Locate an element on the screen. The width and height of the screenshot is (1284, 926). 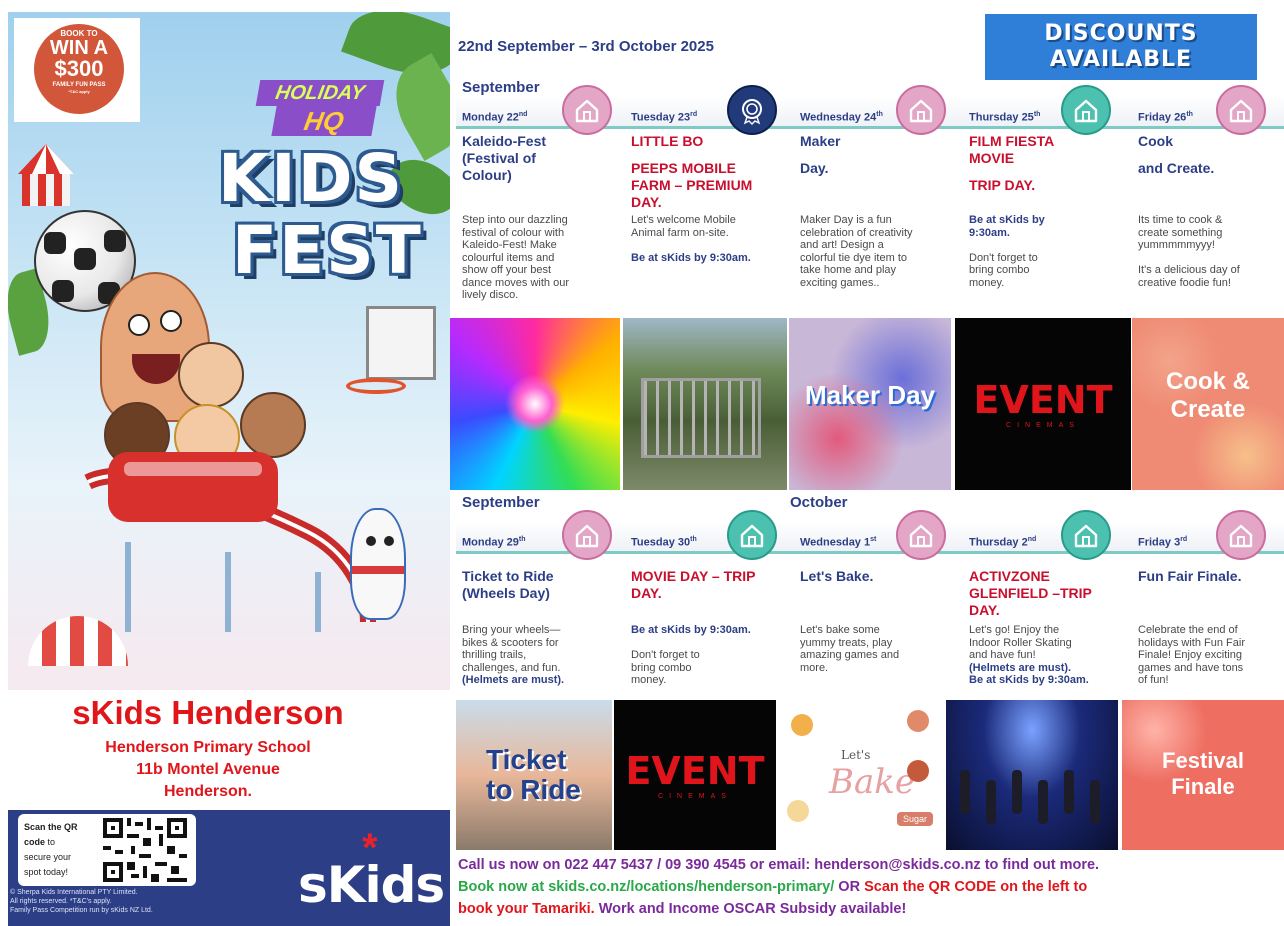
basketball-board-icon is located at coordinates (401, 343).